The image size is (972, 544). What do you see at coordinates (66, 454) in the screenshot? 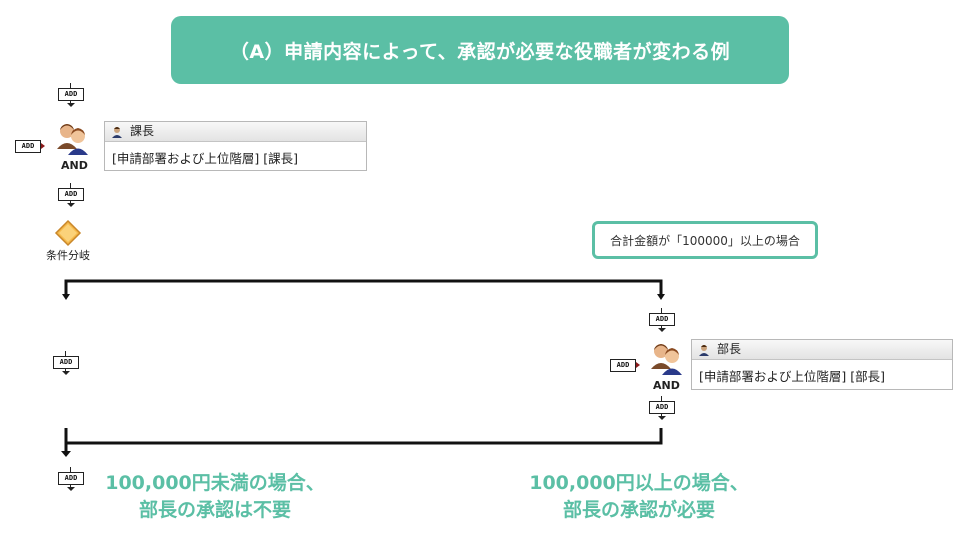
I see `merge-arrow-head` at bounding box center [66, 454].